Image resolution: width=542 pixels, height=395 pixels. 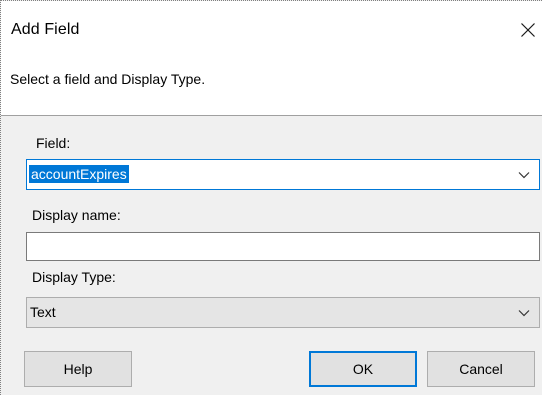 I want to click on display-type-label: Display Type:, so click(x=74, y=277).